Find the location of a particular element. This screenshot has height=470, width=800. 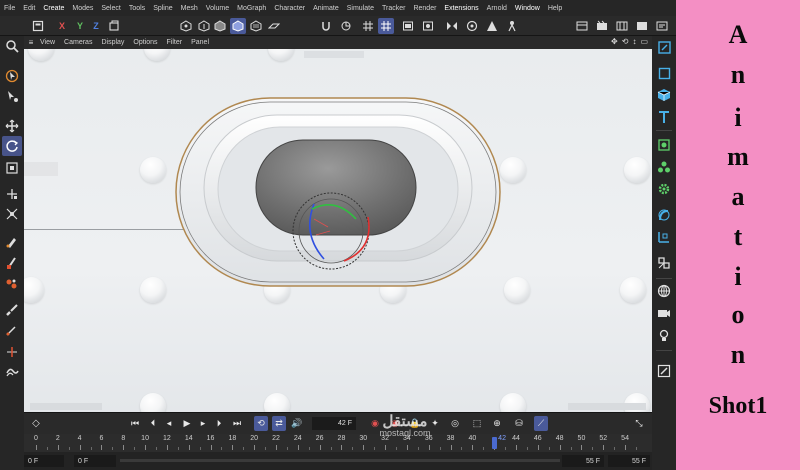

layout-animate-icon is located at coordinates (602, 26).